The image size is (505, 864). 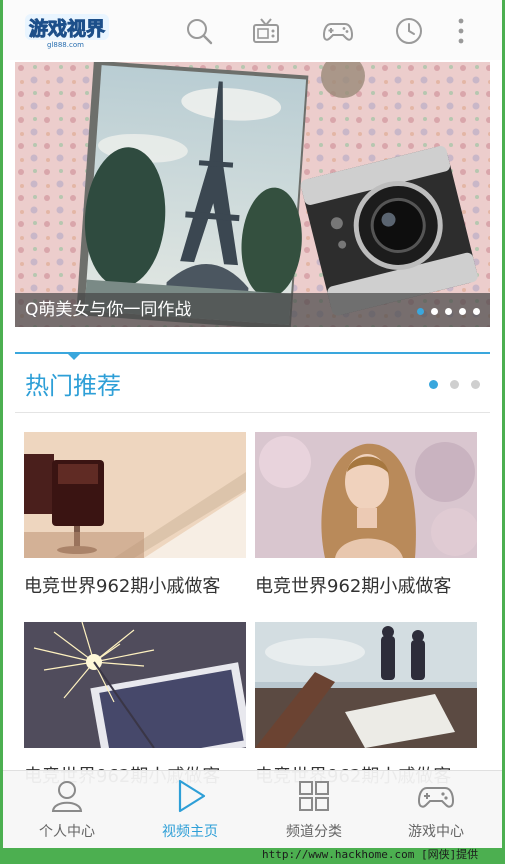 I want to click on bottom-navigation: 个人中心 视频主页 频道分类 游戏中心, so click(x=252, y=809).